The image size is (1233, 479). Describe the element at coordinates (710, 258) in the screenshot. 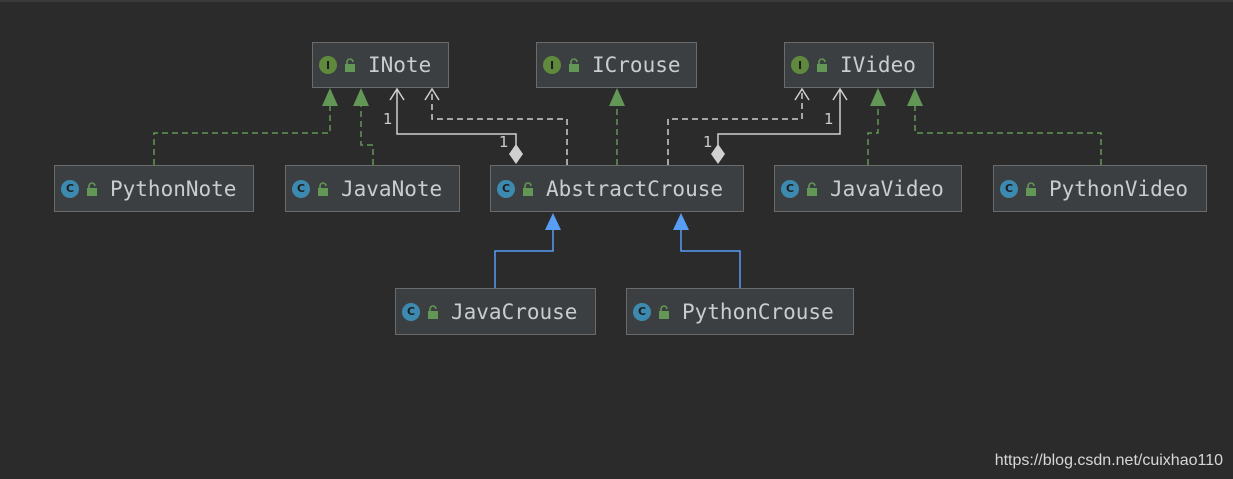

I see `edge-pythoncrouse-abstractcrouse` at that location.